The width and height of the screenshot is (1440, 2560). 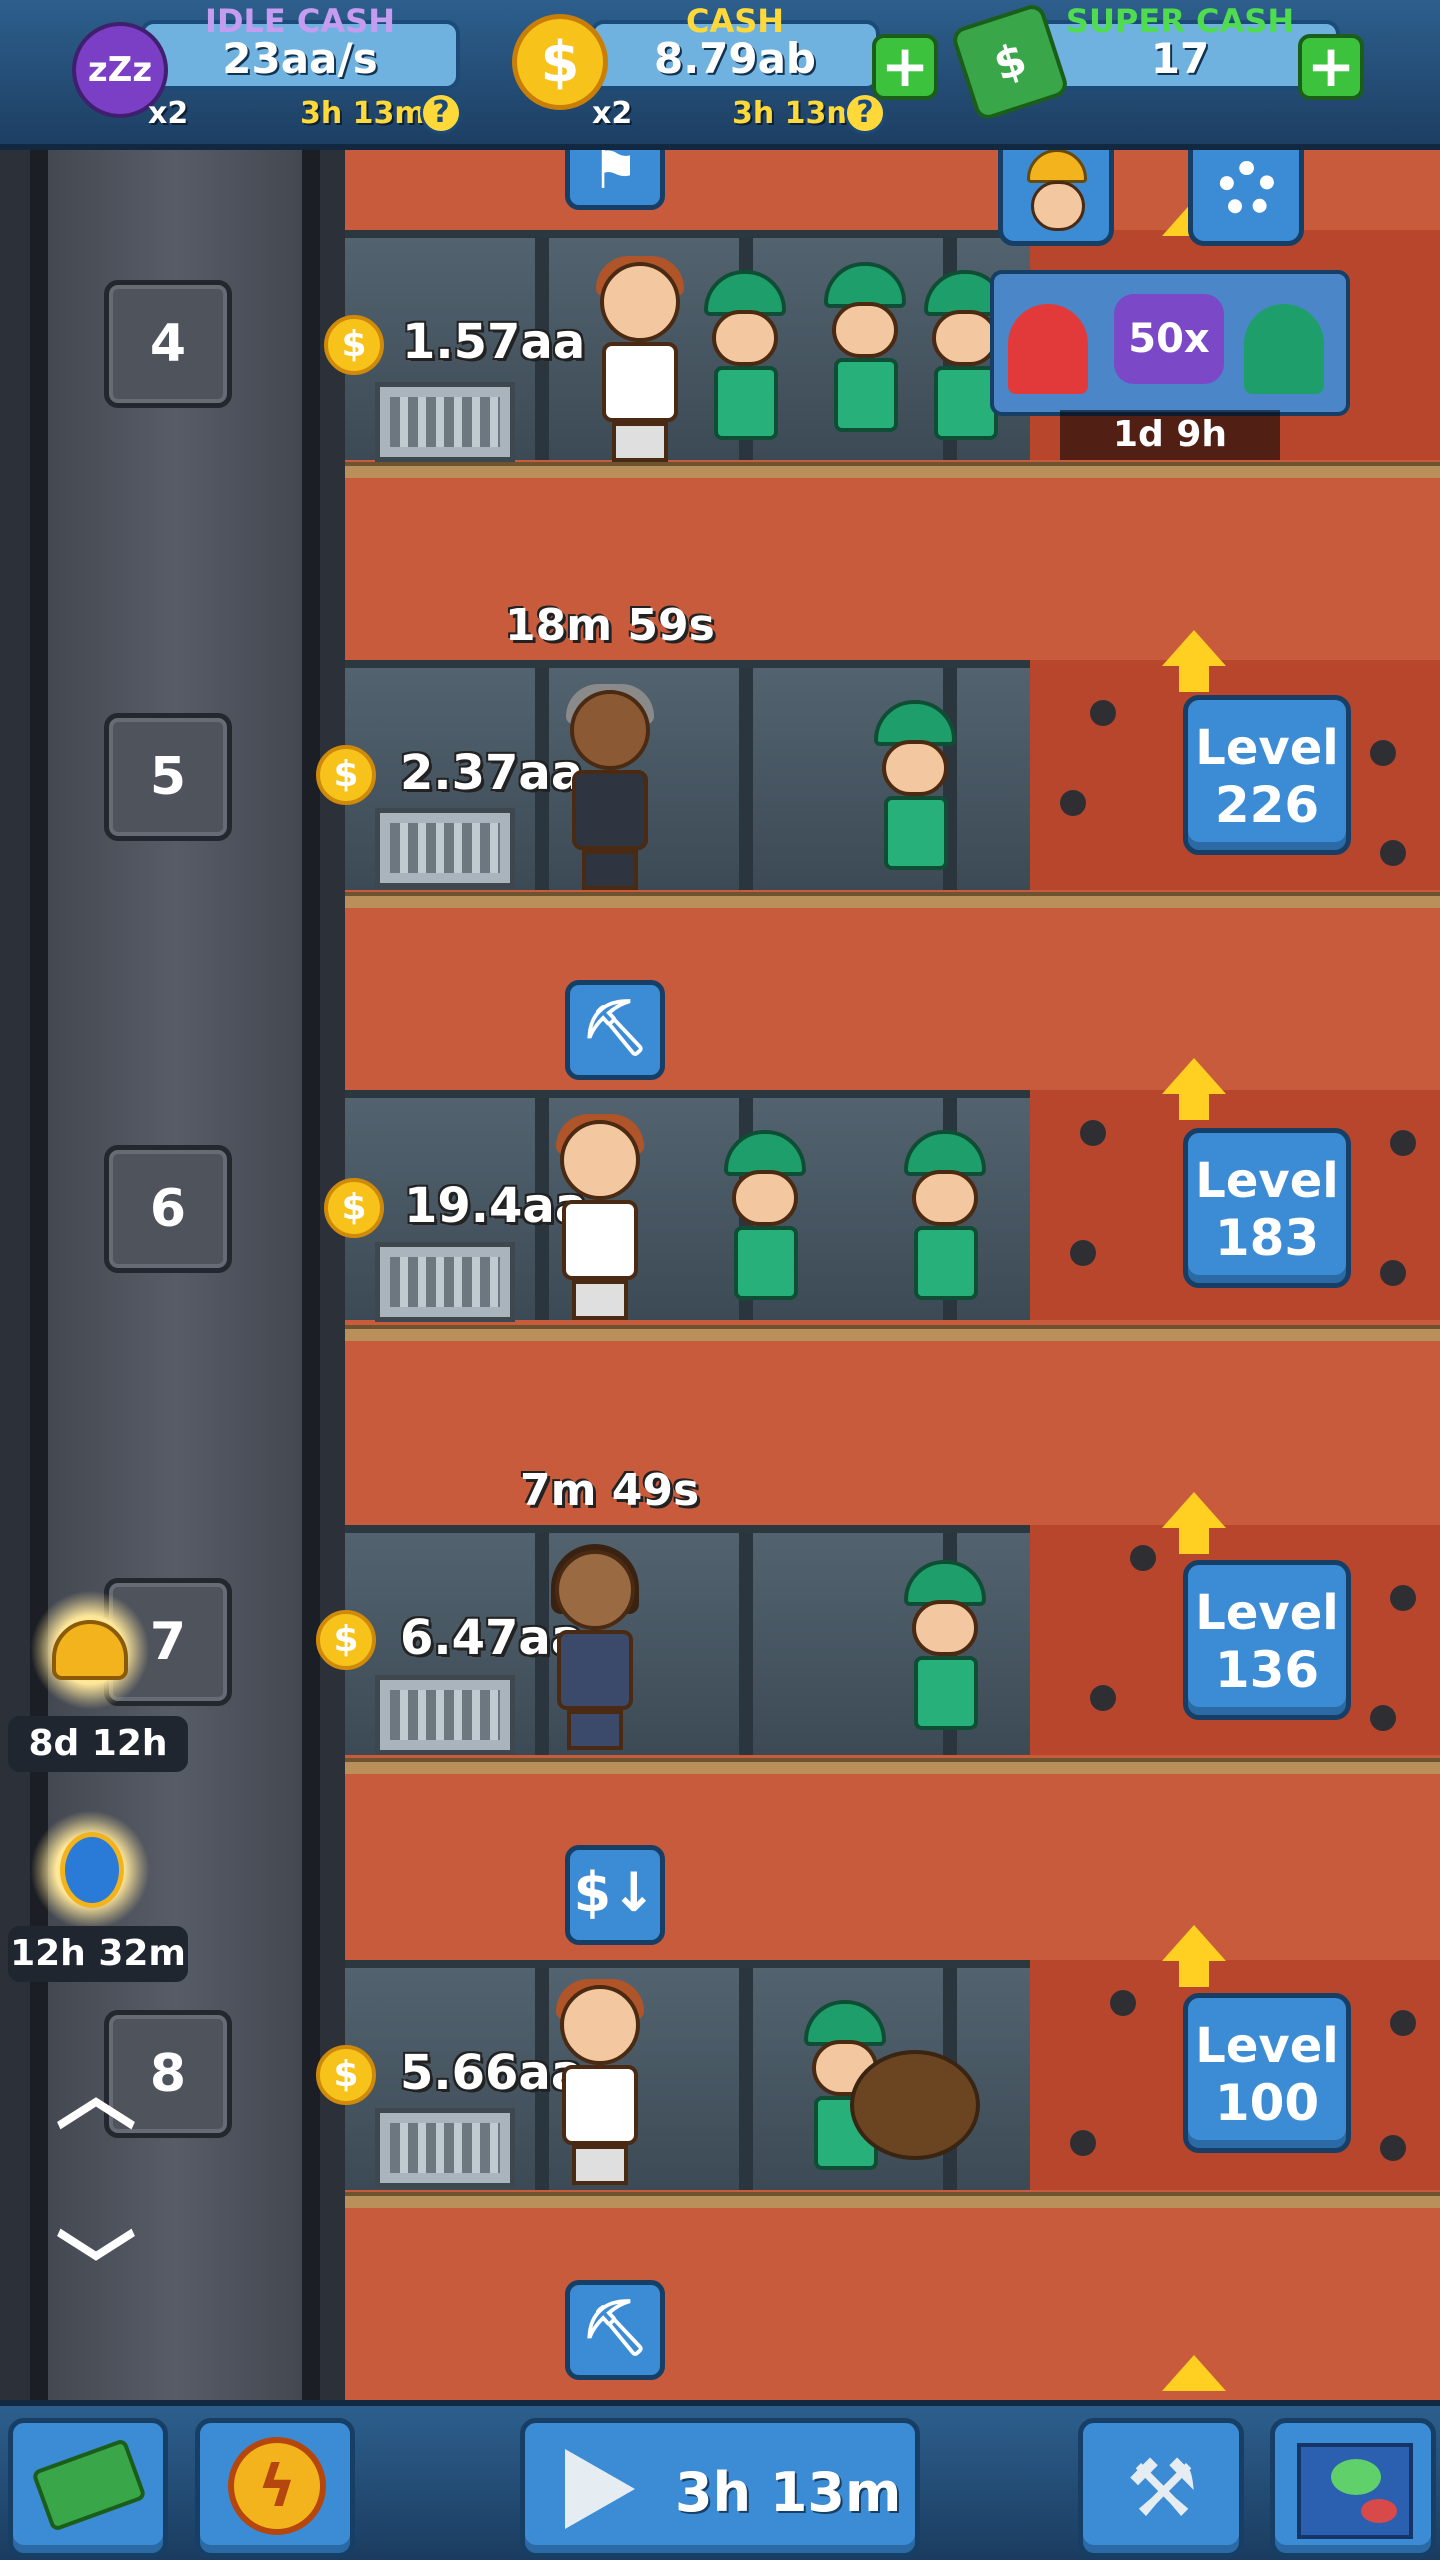 I want to click on shaft-6-boost-button: ⛏, so click(x=615, y=1030).